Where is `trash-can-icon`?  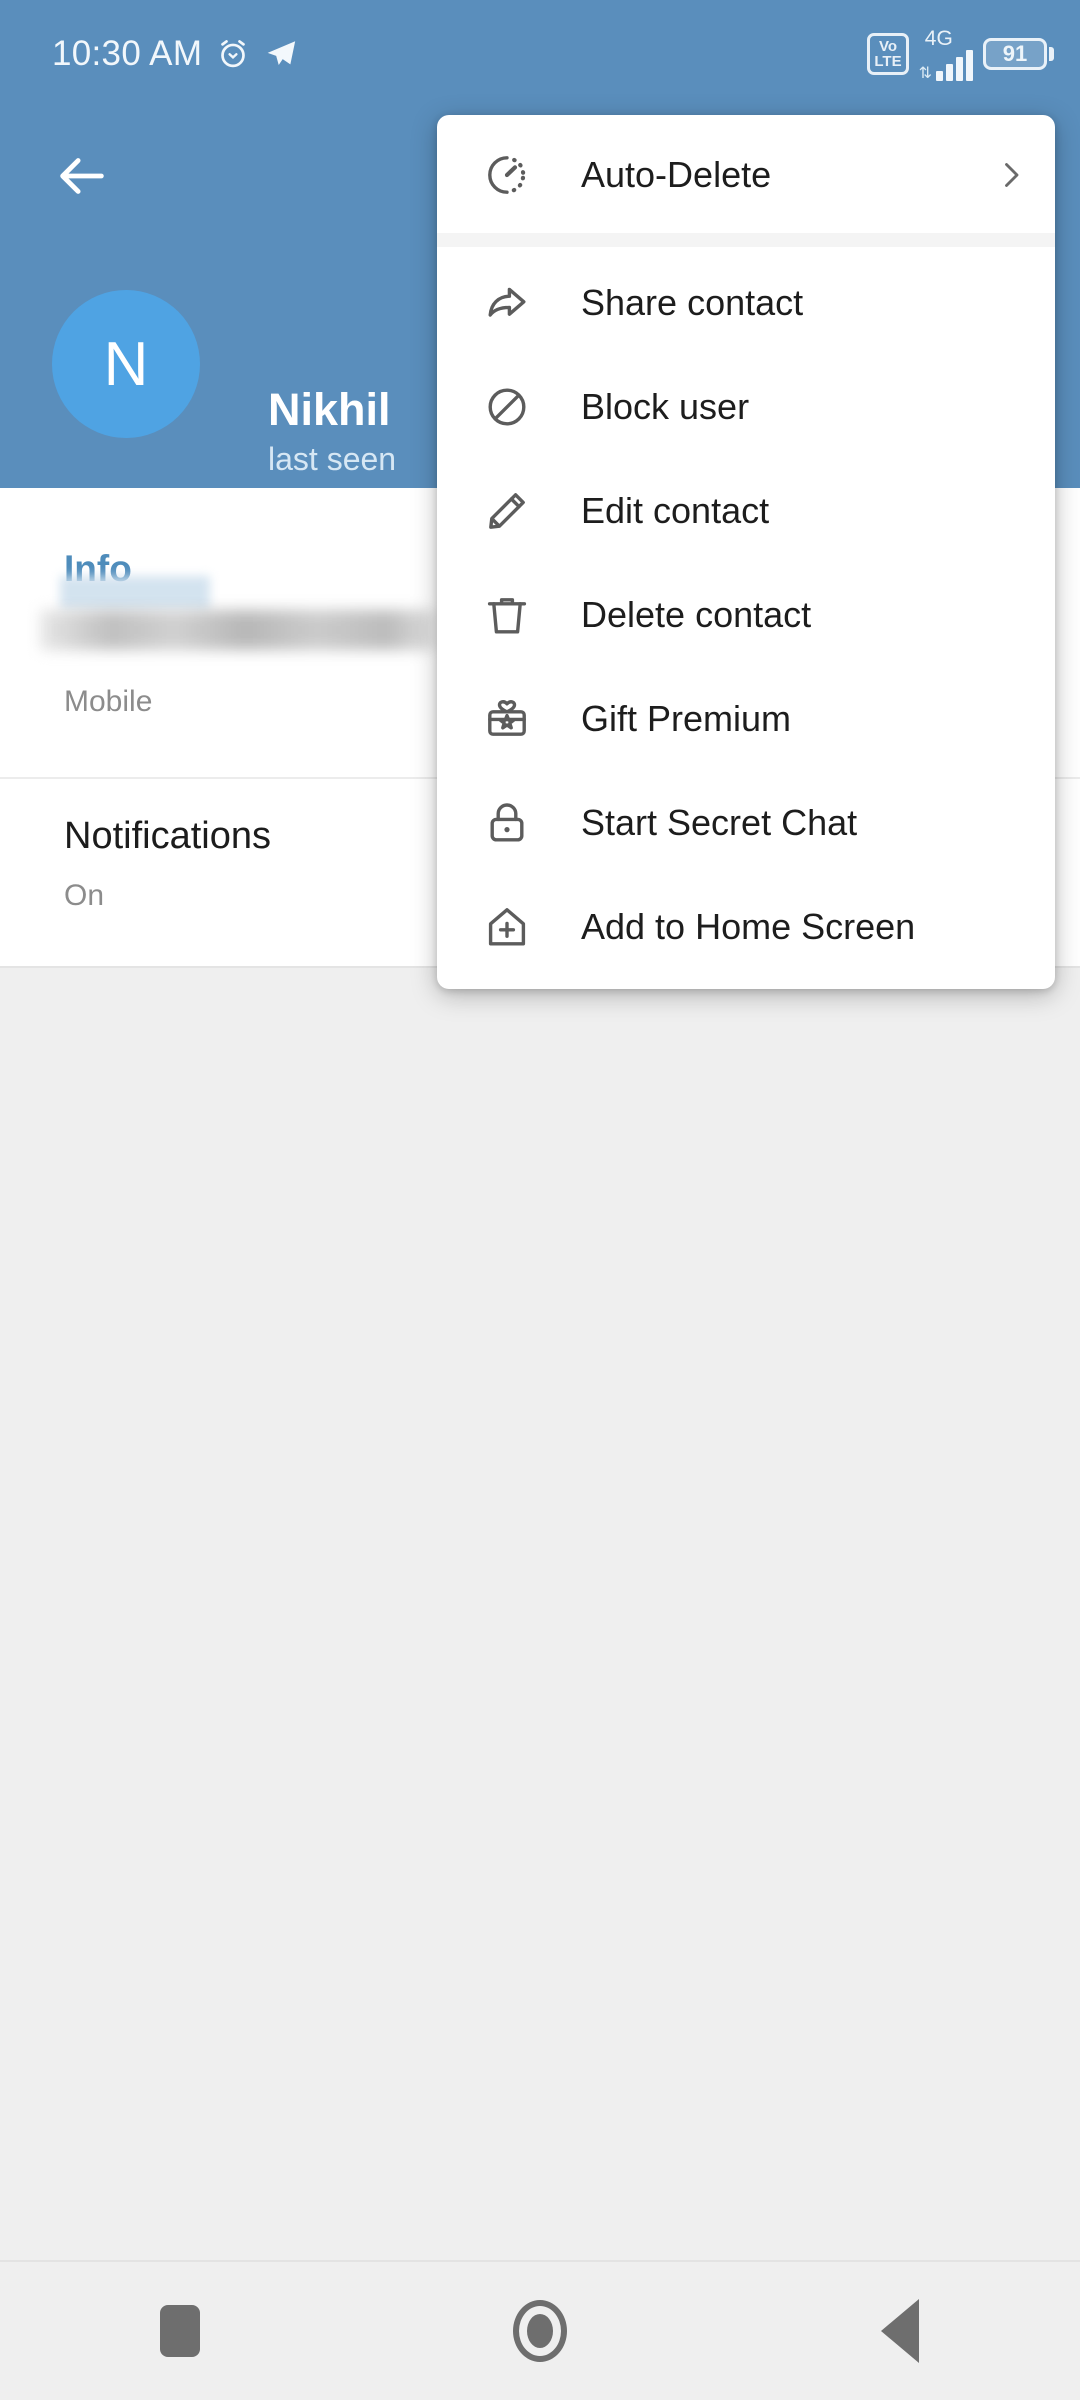 trash-can-icon is located at coordinates (512, 615).